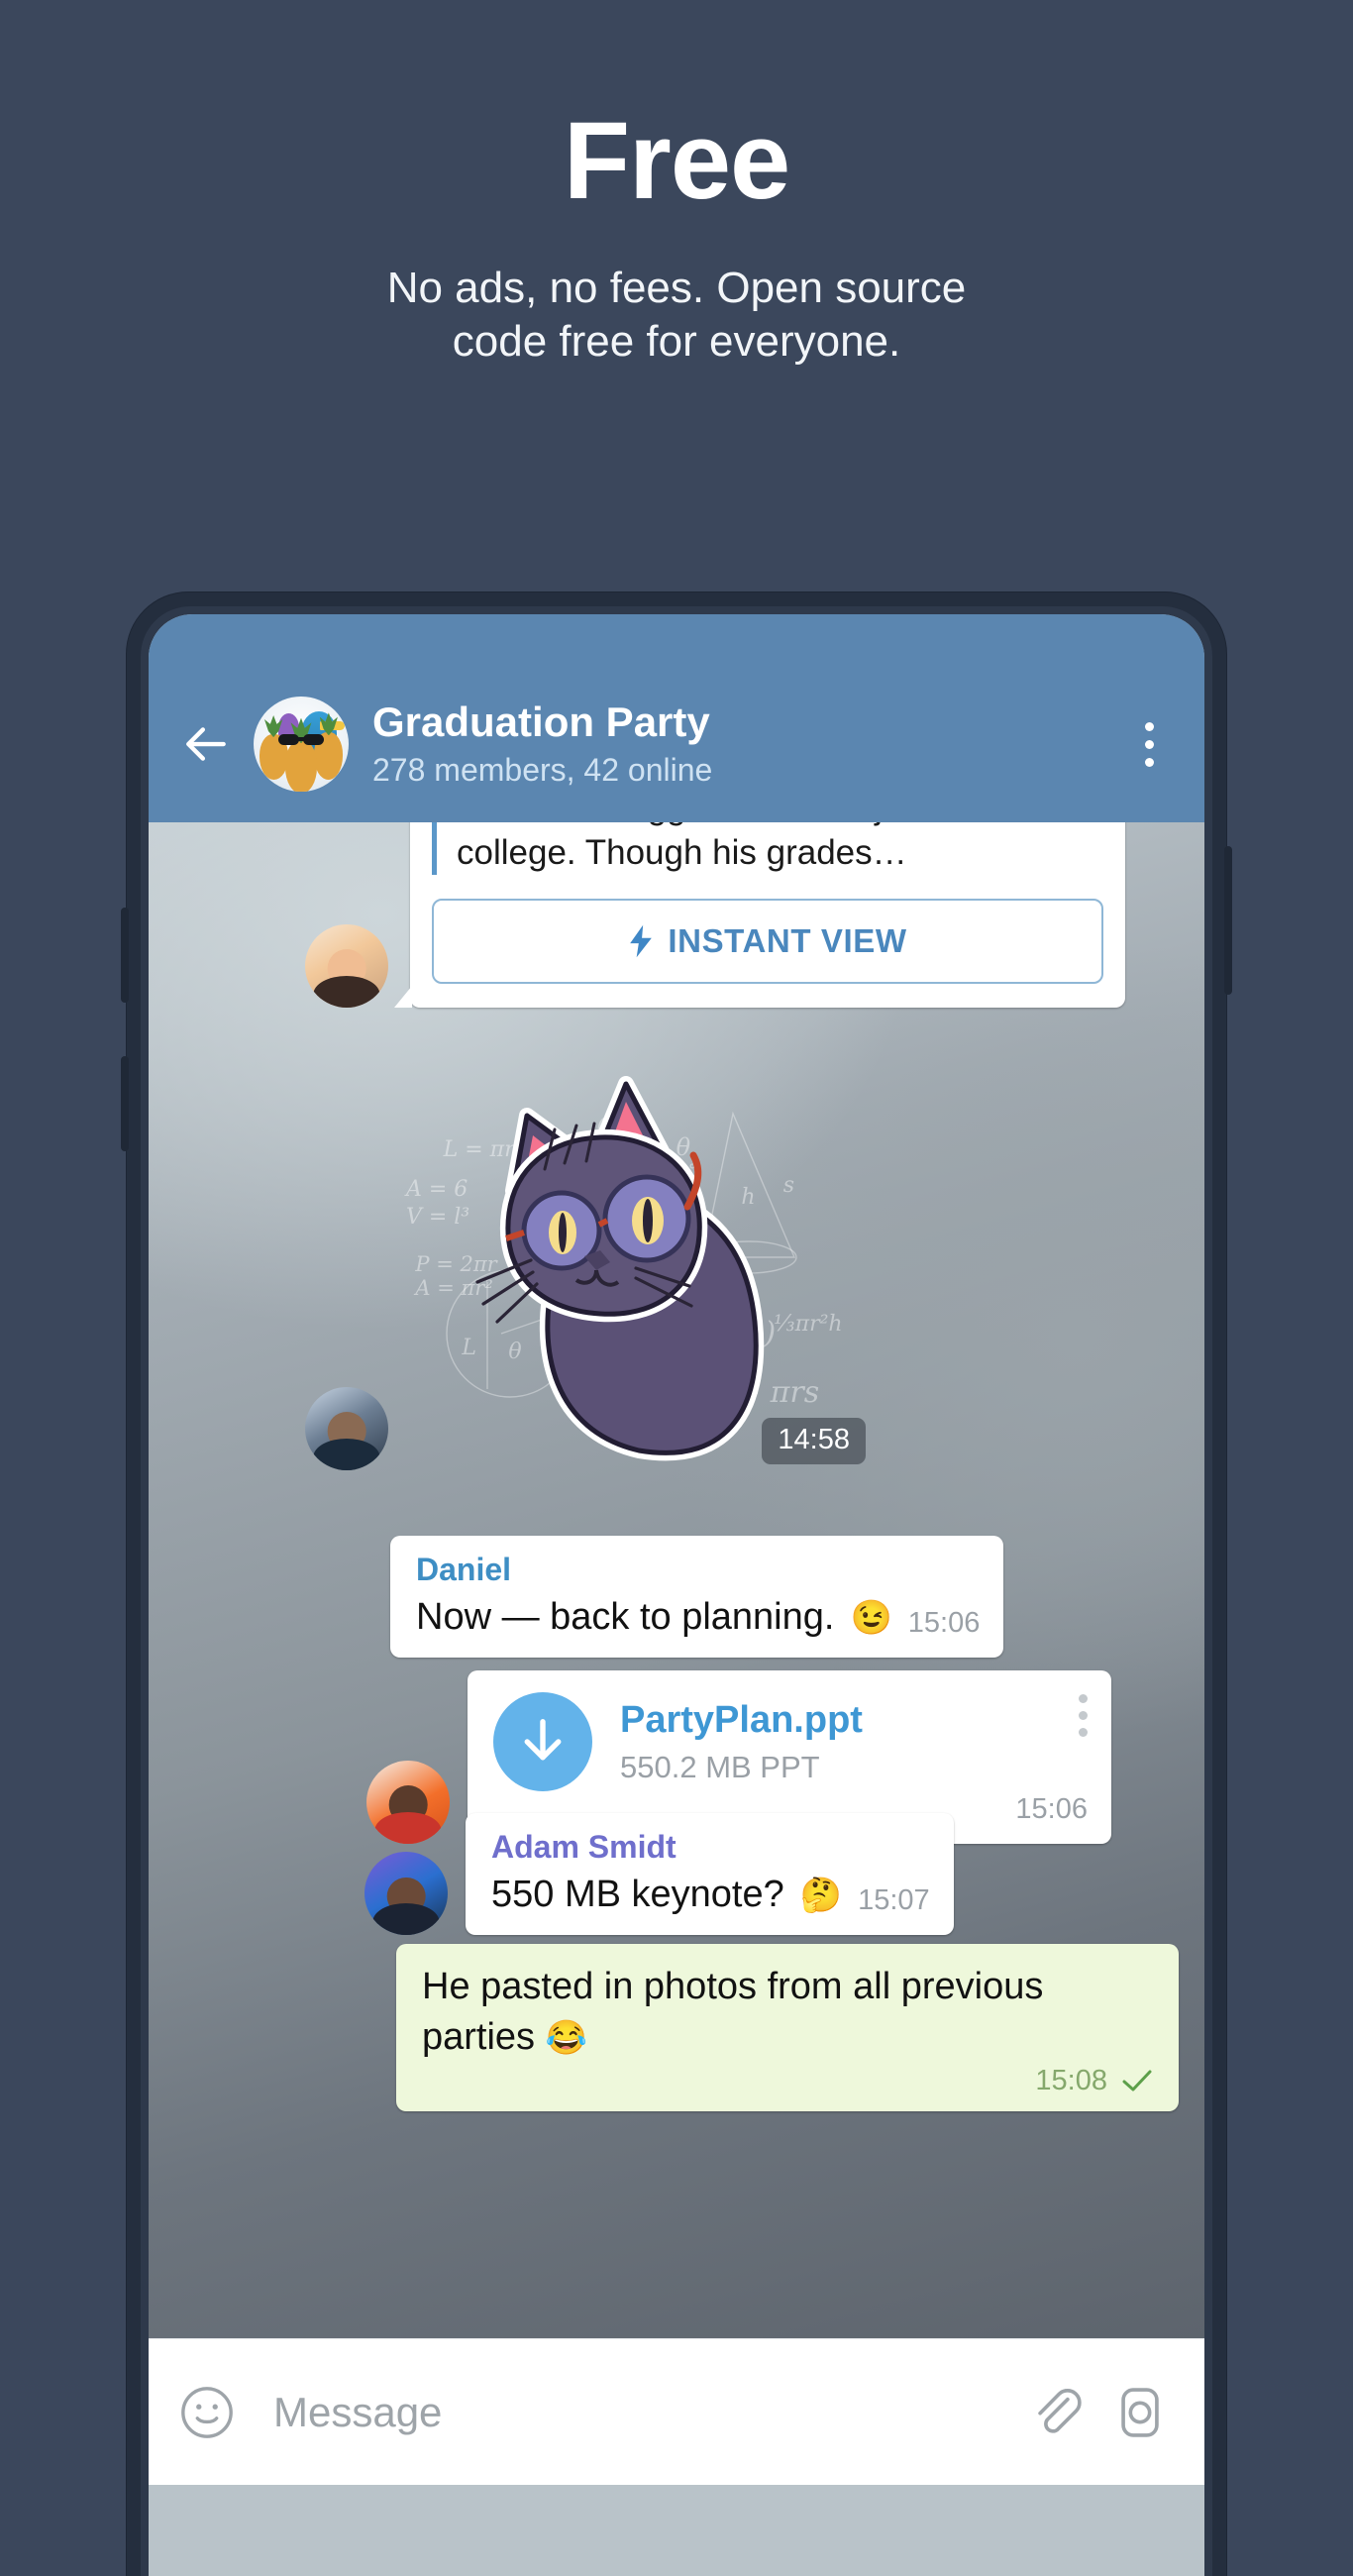  I want to click on phone-power-button, so click(1228, 921).